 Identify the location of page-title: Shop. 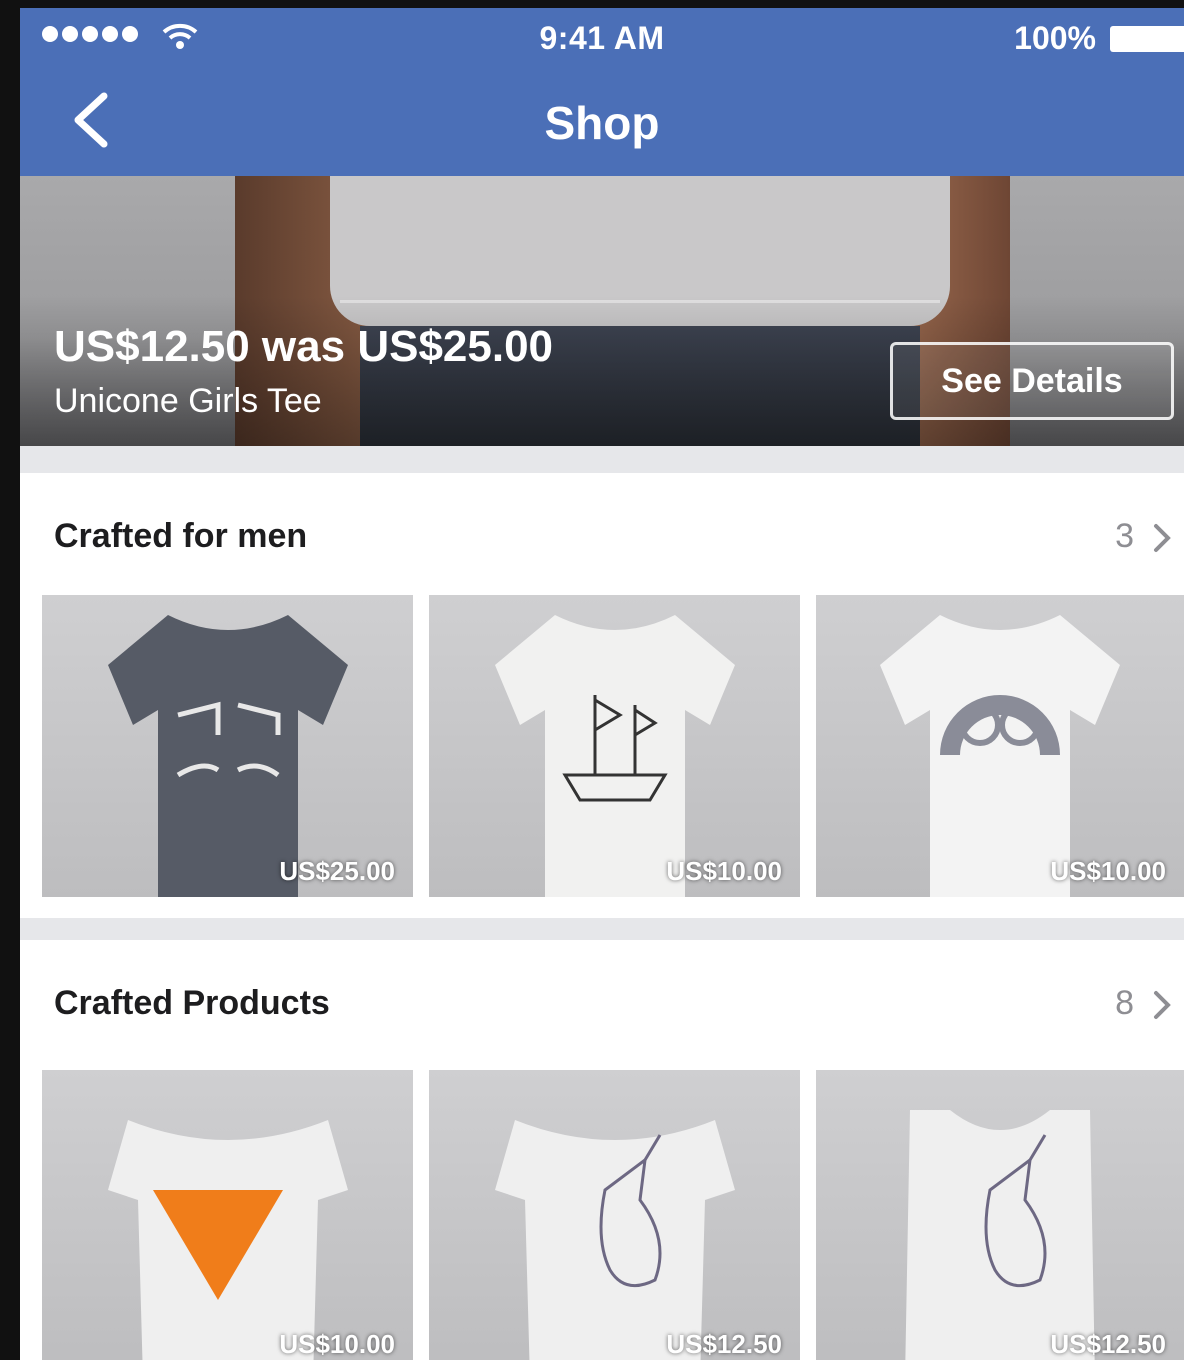
(602, 123).